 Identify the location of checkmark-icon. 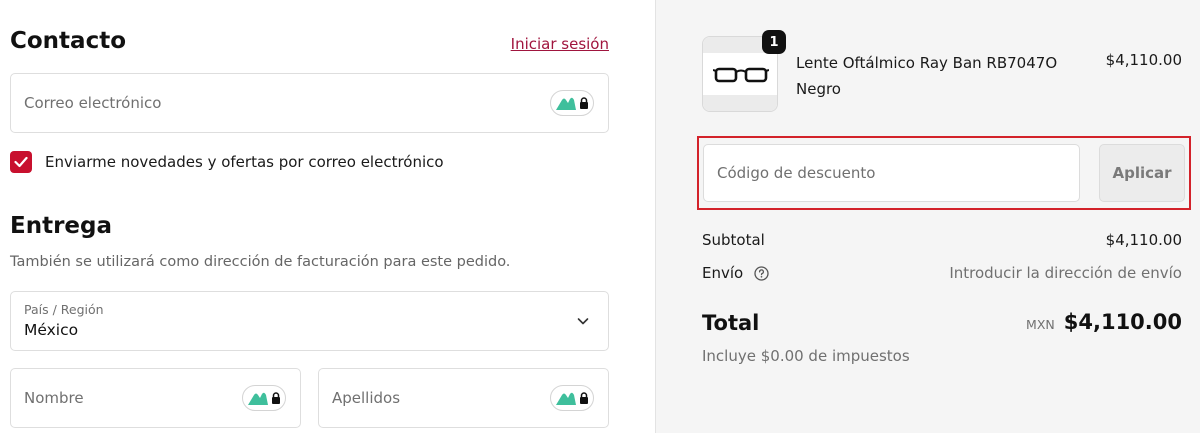
(21, 162).